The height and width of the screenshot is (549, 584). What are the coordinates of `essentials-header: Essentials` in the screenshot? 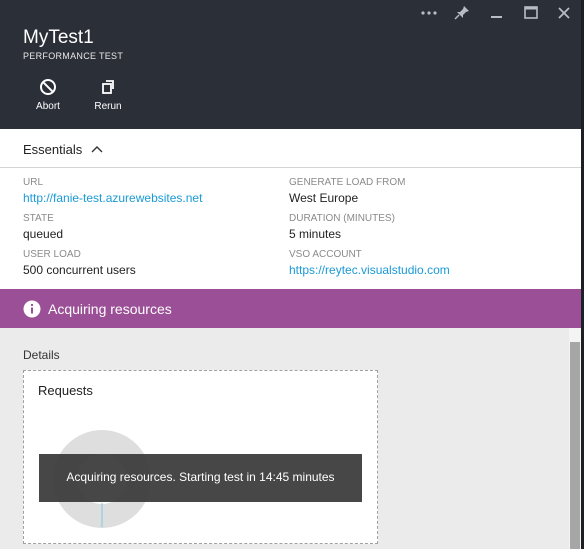 It's located at (290, 148).